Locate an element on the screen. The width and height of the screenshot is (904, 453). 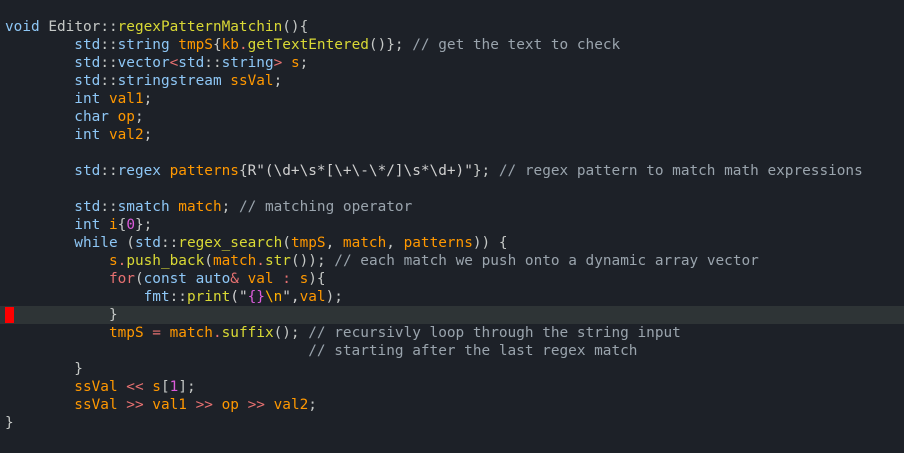
code-line: std::vector<std::string> s; is located at coordinates (452, 63).